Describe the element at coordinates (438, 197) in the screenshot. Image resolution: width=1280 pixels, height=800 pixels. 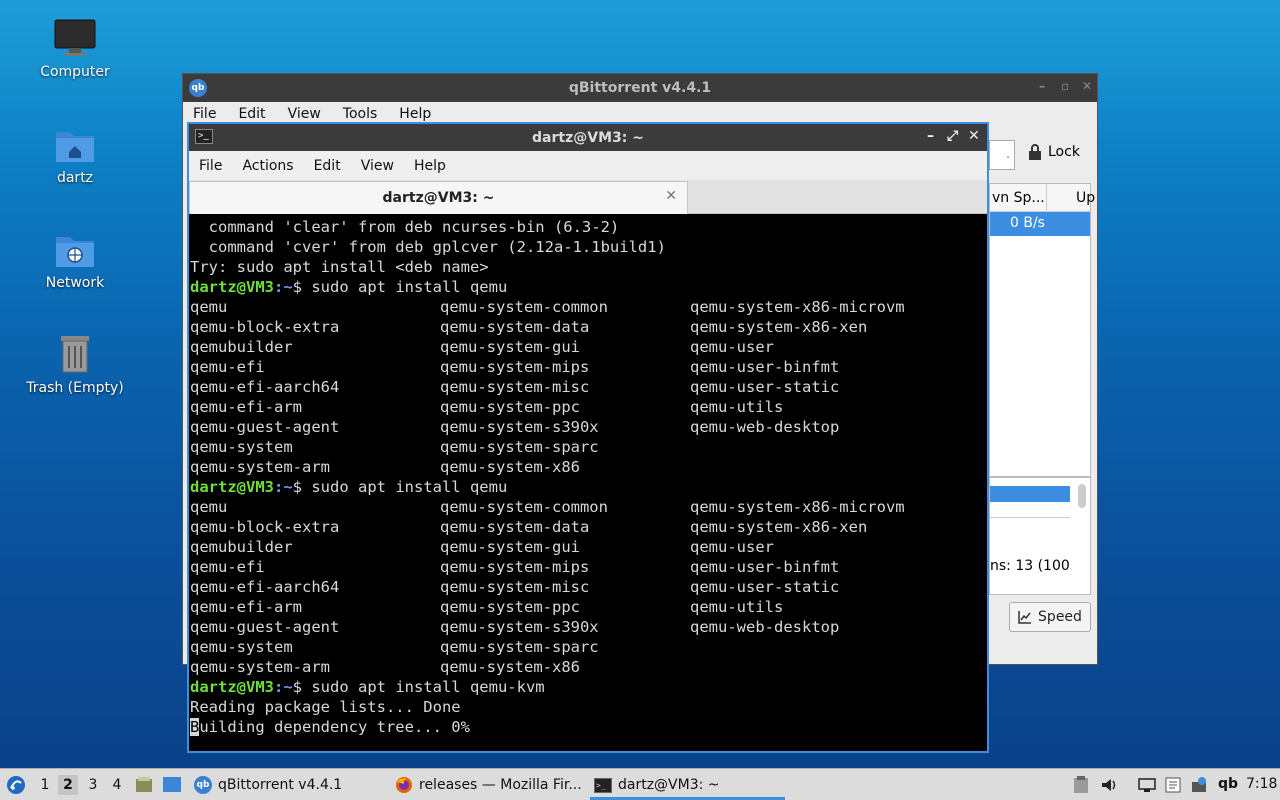
I see `terminal-tab: dartz@VM3: ~ ✕` at that location.